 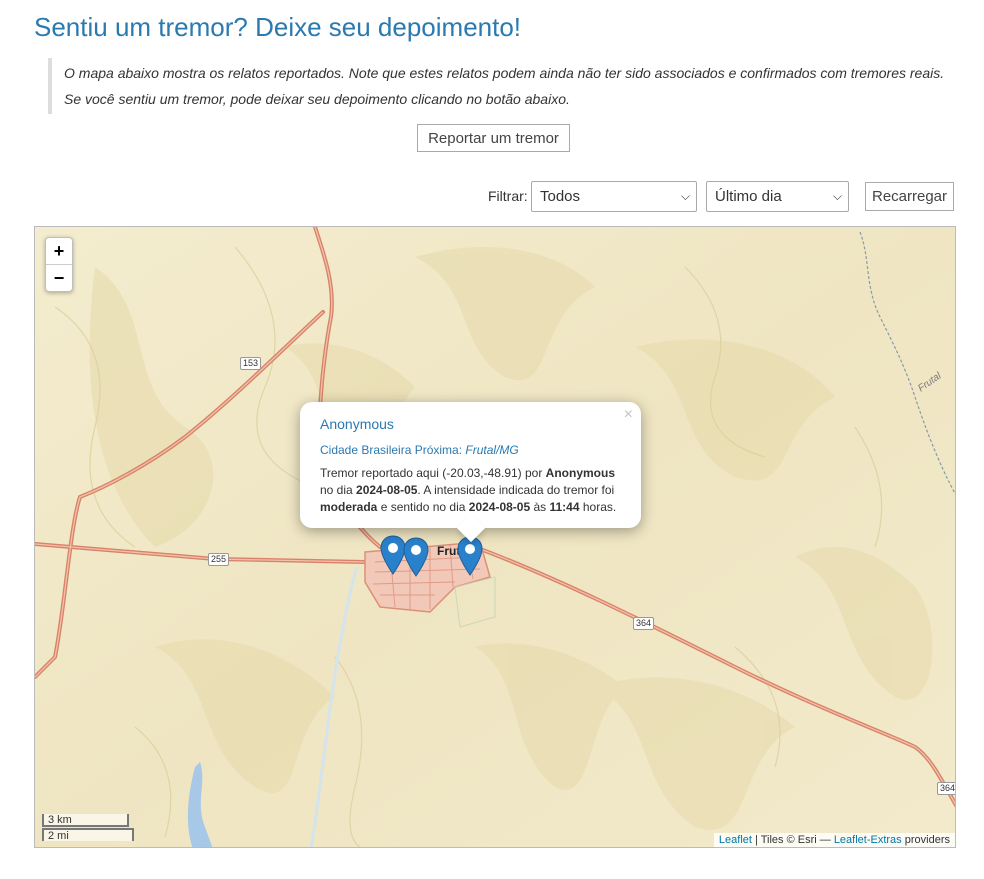 I want to click on popup-text: às, so click(x=540, y=507).